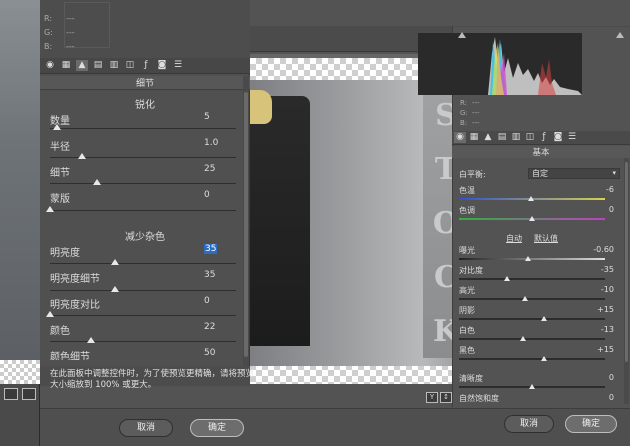 The height and width of the screenshot is (446, 630). What do you see at coordinates (75, 305) in the screenshot?
I see `slider-label: 明亮度对比` at bounding box center [75, 305].